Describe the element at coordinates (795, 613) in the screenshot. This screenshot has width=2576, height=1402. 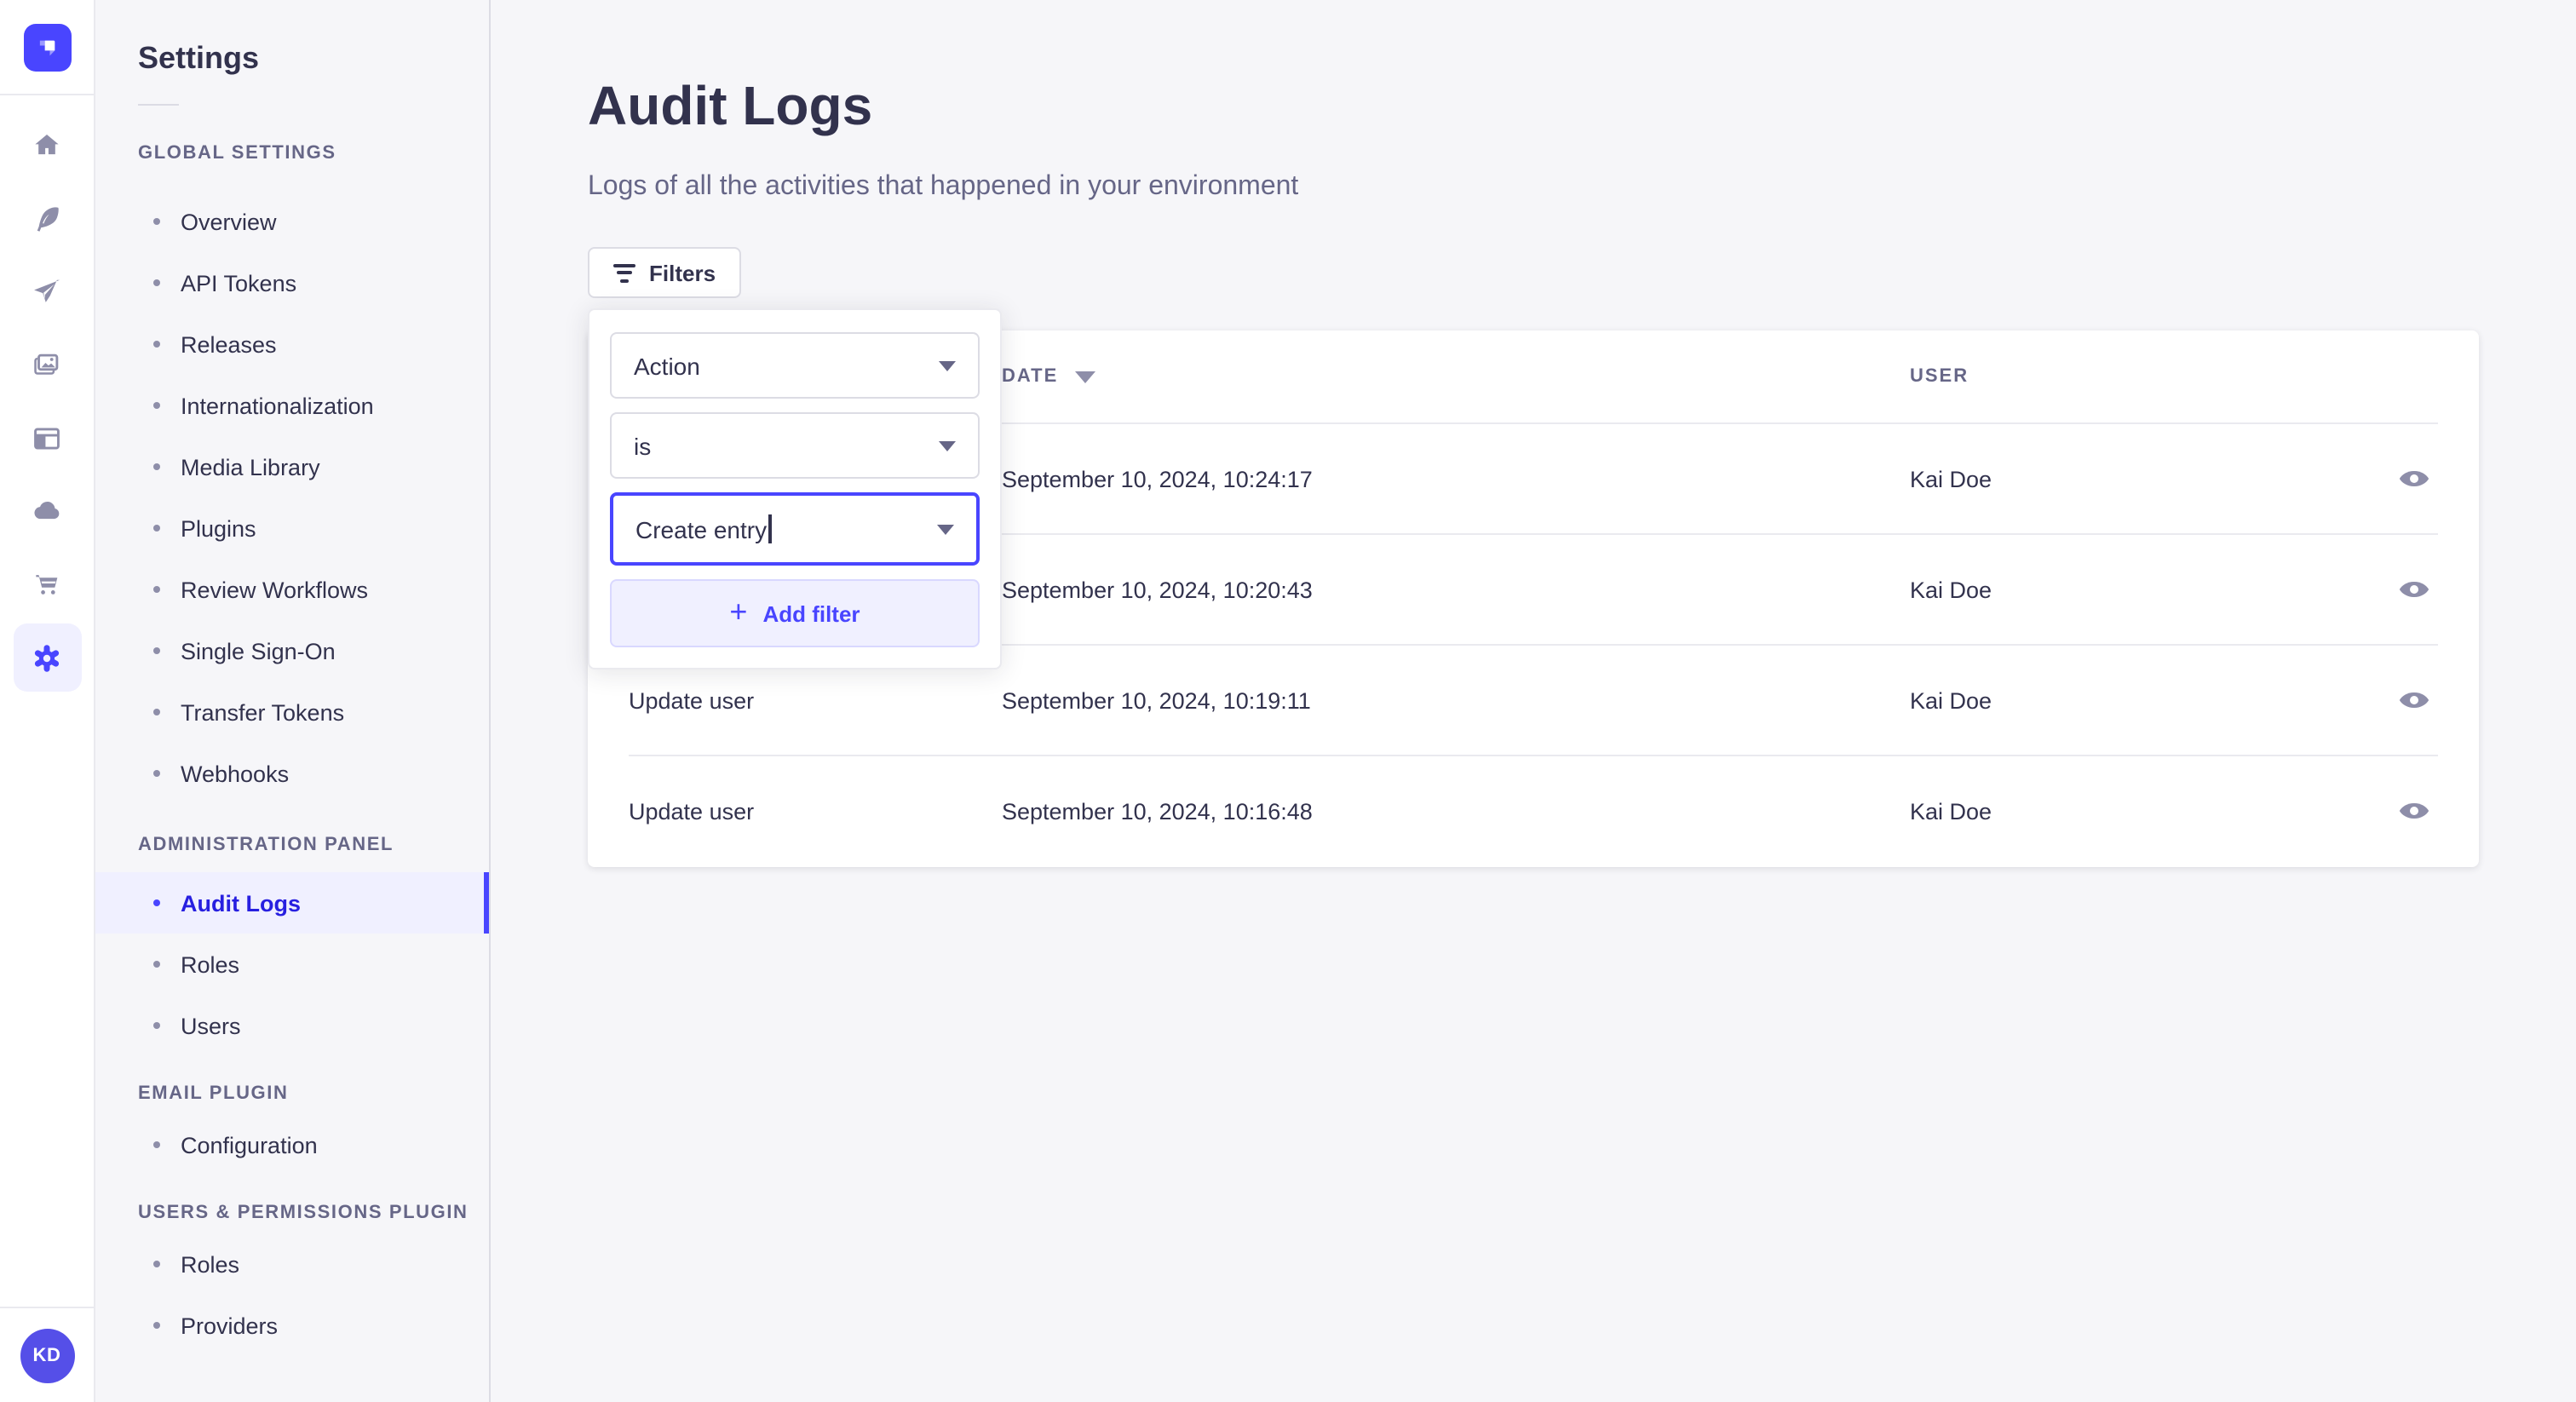
I see `add-filter-button: + Add filter` at that location.